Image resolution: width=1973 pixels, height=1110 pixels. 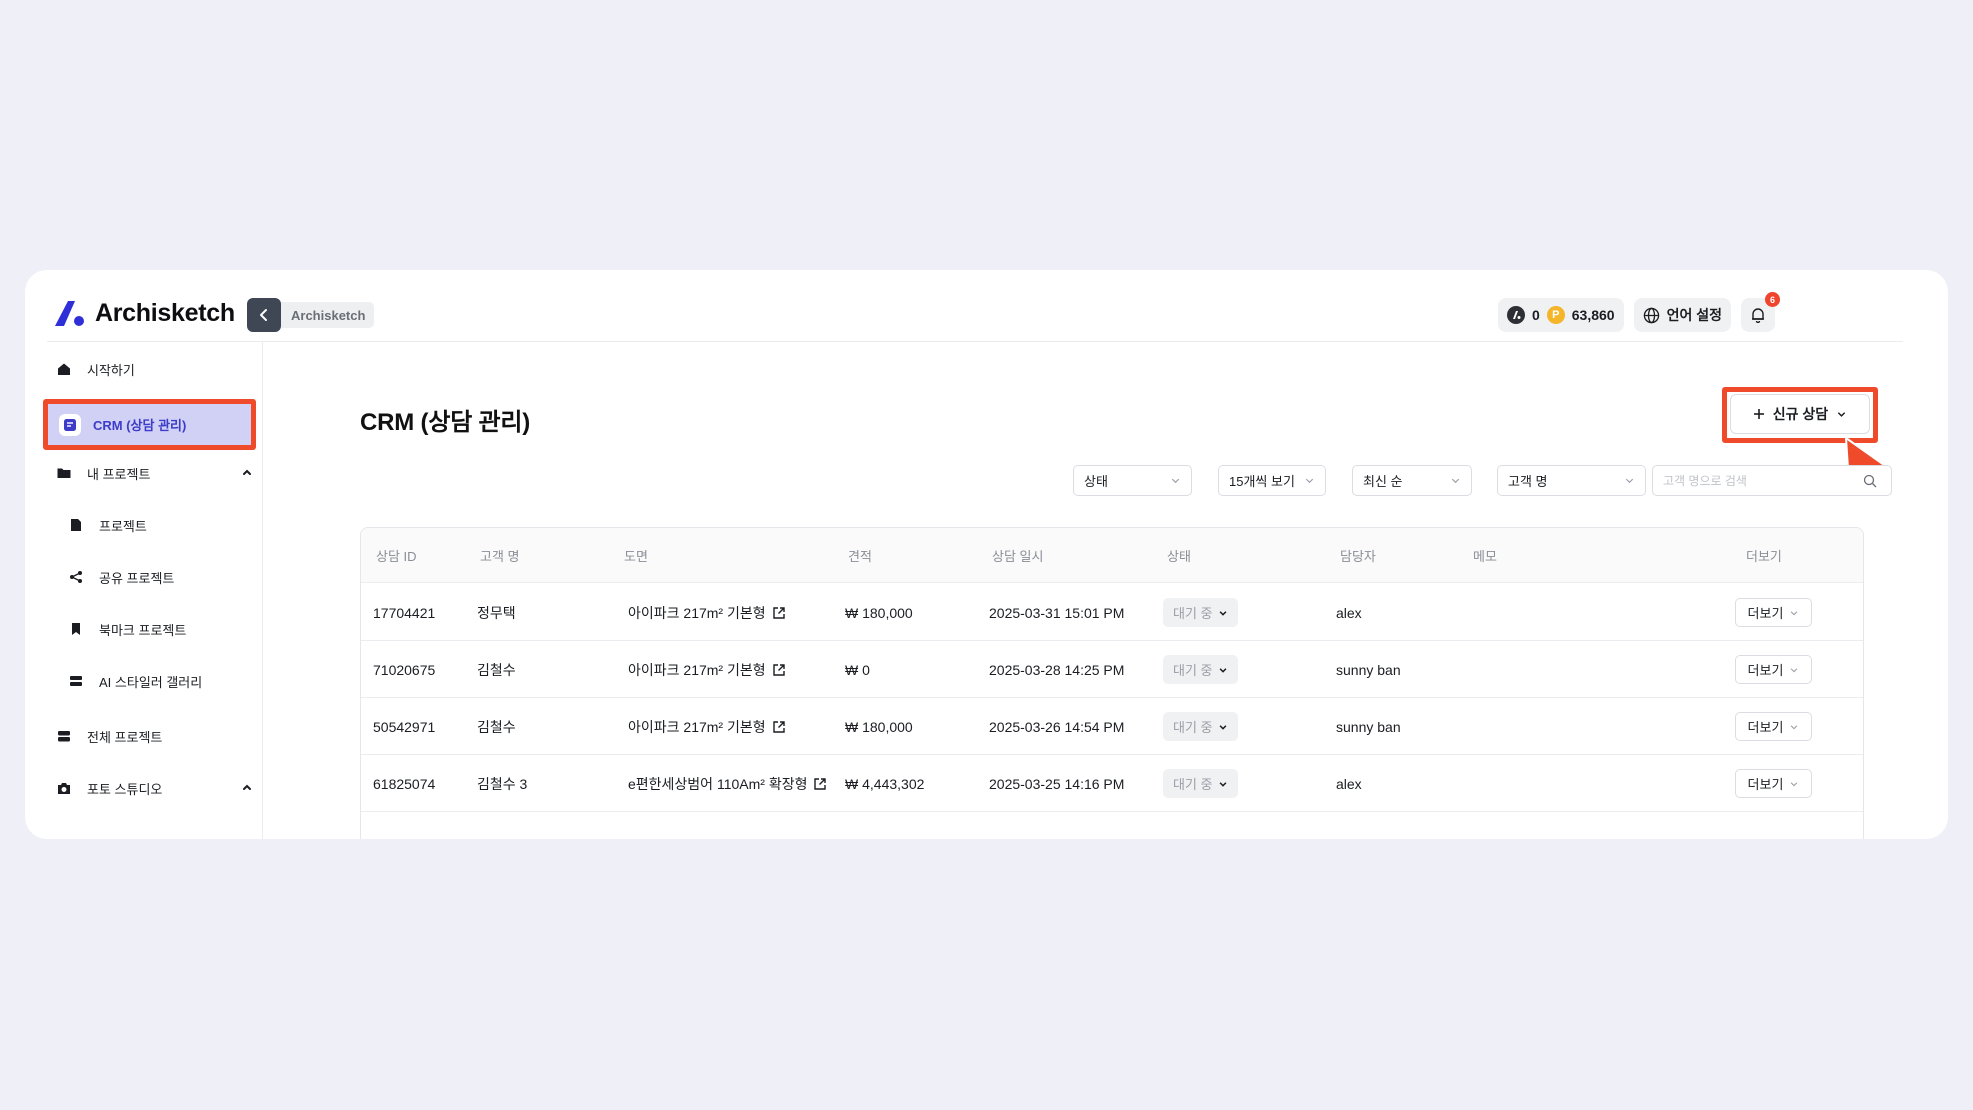 What do you see at coordinates (1528, 481) in the screenshot?
I see `search-field-value: 고객 명` at bounding box center [1528, 481].